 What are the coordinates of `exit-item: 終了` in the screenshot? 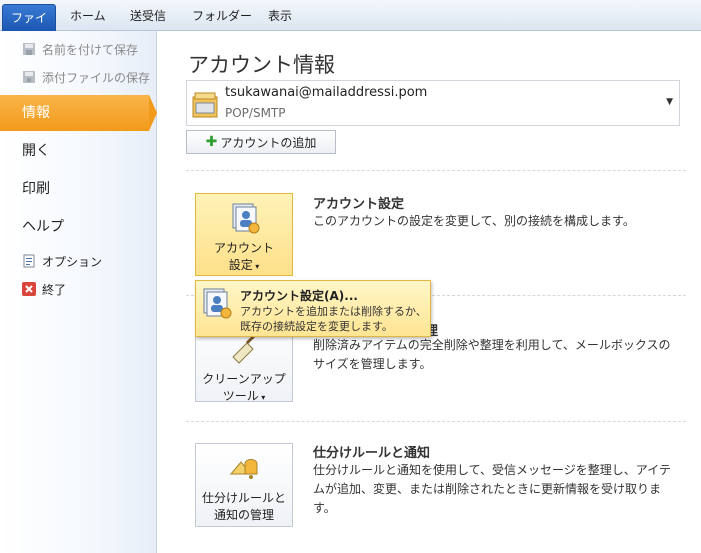 It's located at (44, 289).